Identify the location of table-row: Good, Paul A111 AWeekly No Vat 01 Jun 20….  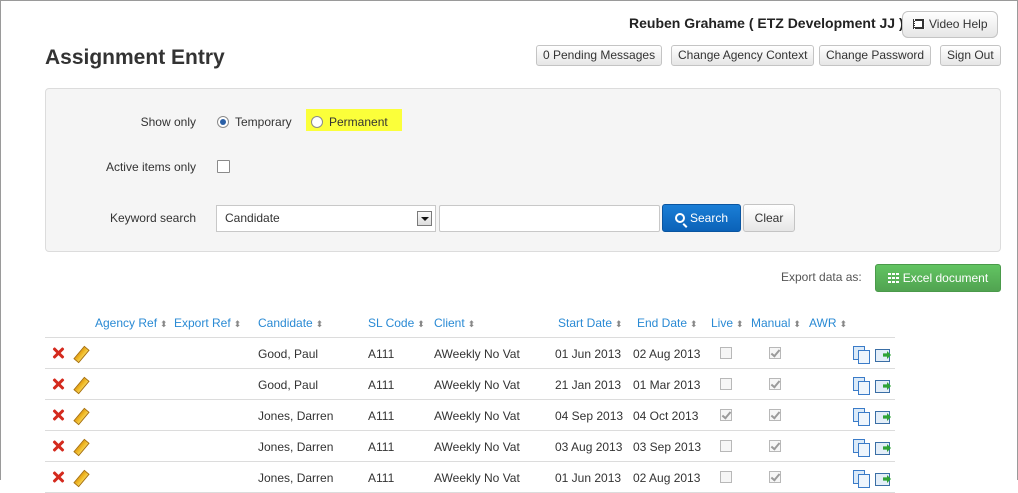
(470, 353).